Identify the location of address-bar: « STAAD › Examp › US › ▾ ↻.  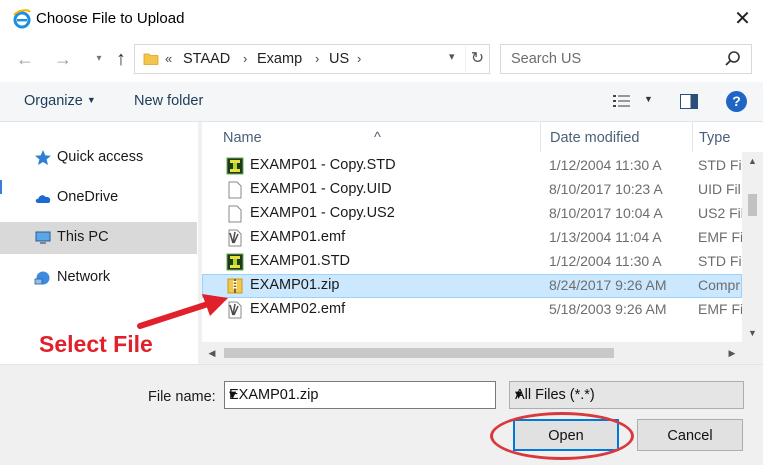
(312, 59).